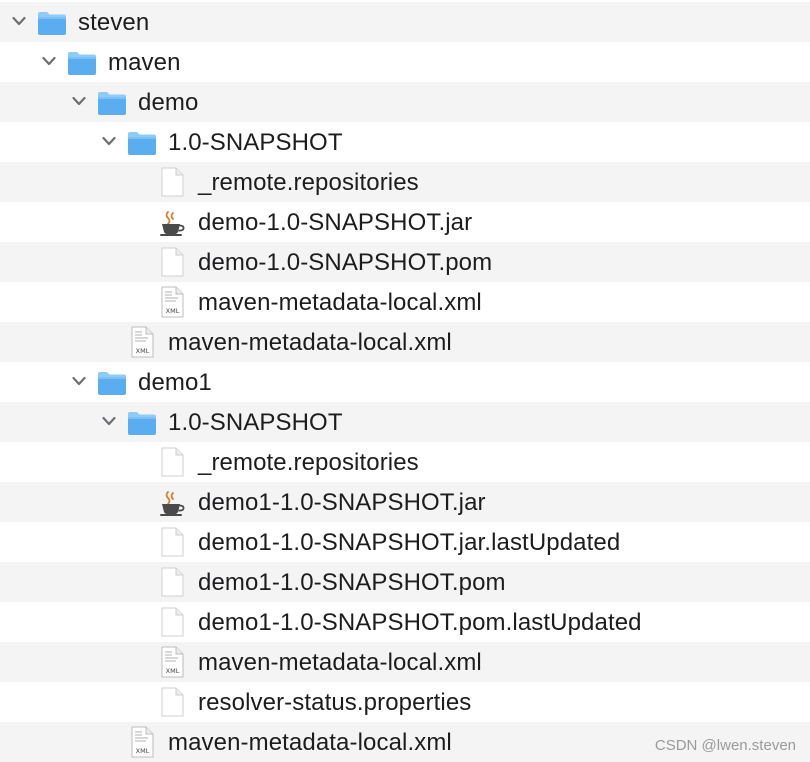  What do you see at coordinates (335, 222) in the screenshot?
I see `tree-row-label: demo-1.0-SNAPSHOT.jar` at bounding box center [335, 222].